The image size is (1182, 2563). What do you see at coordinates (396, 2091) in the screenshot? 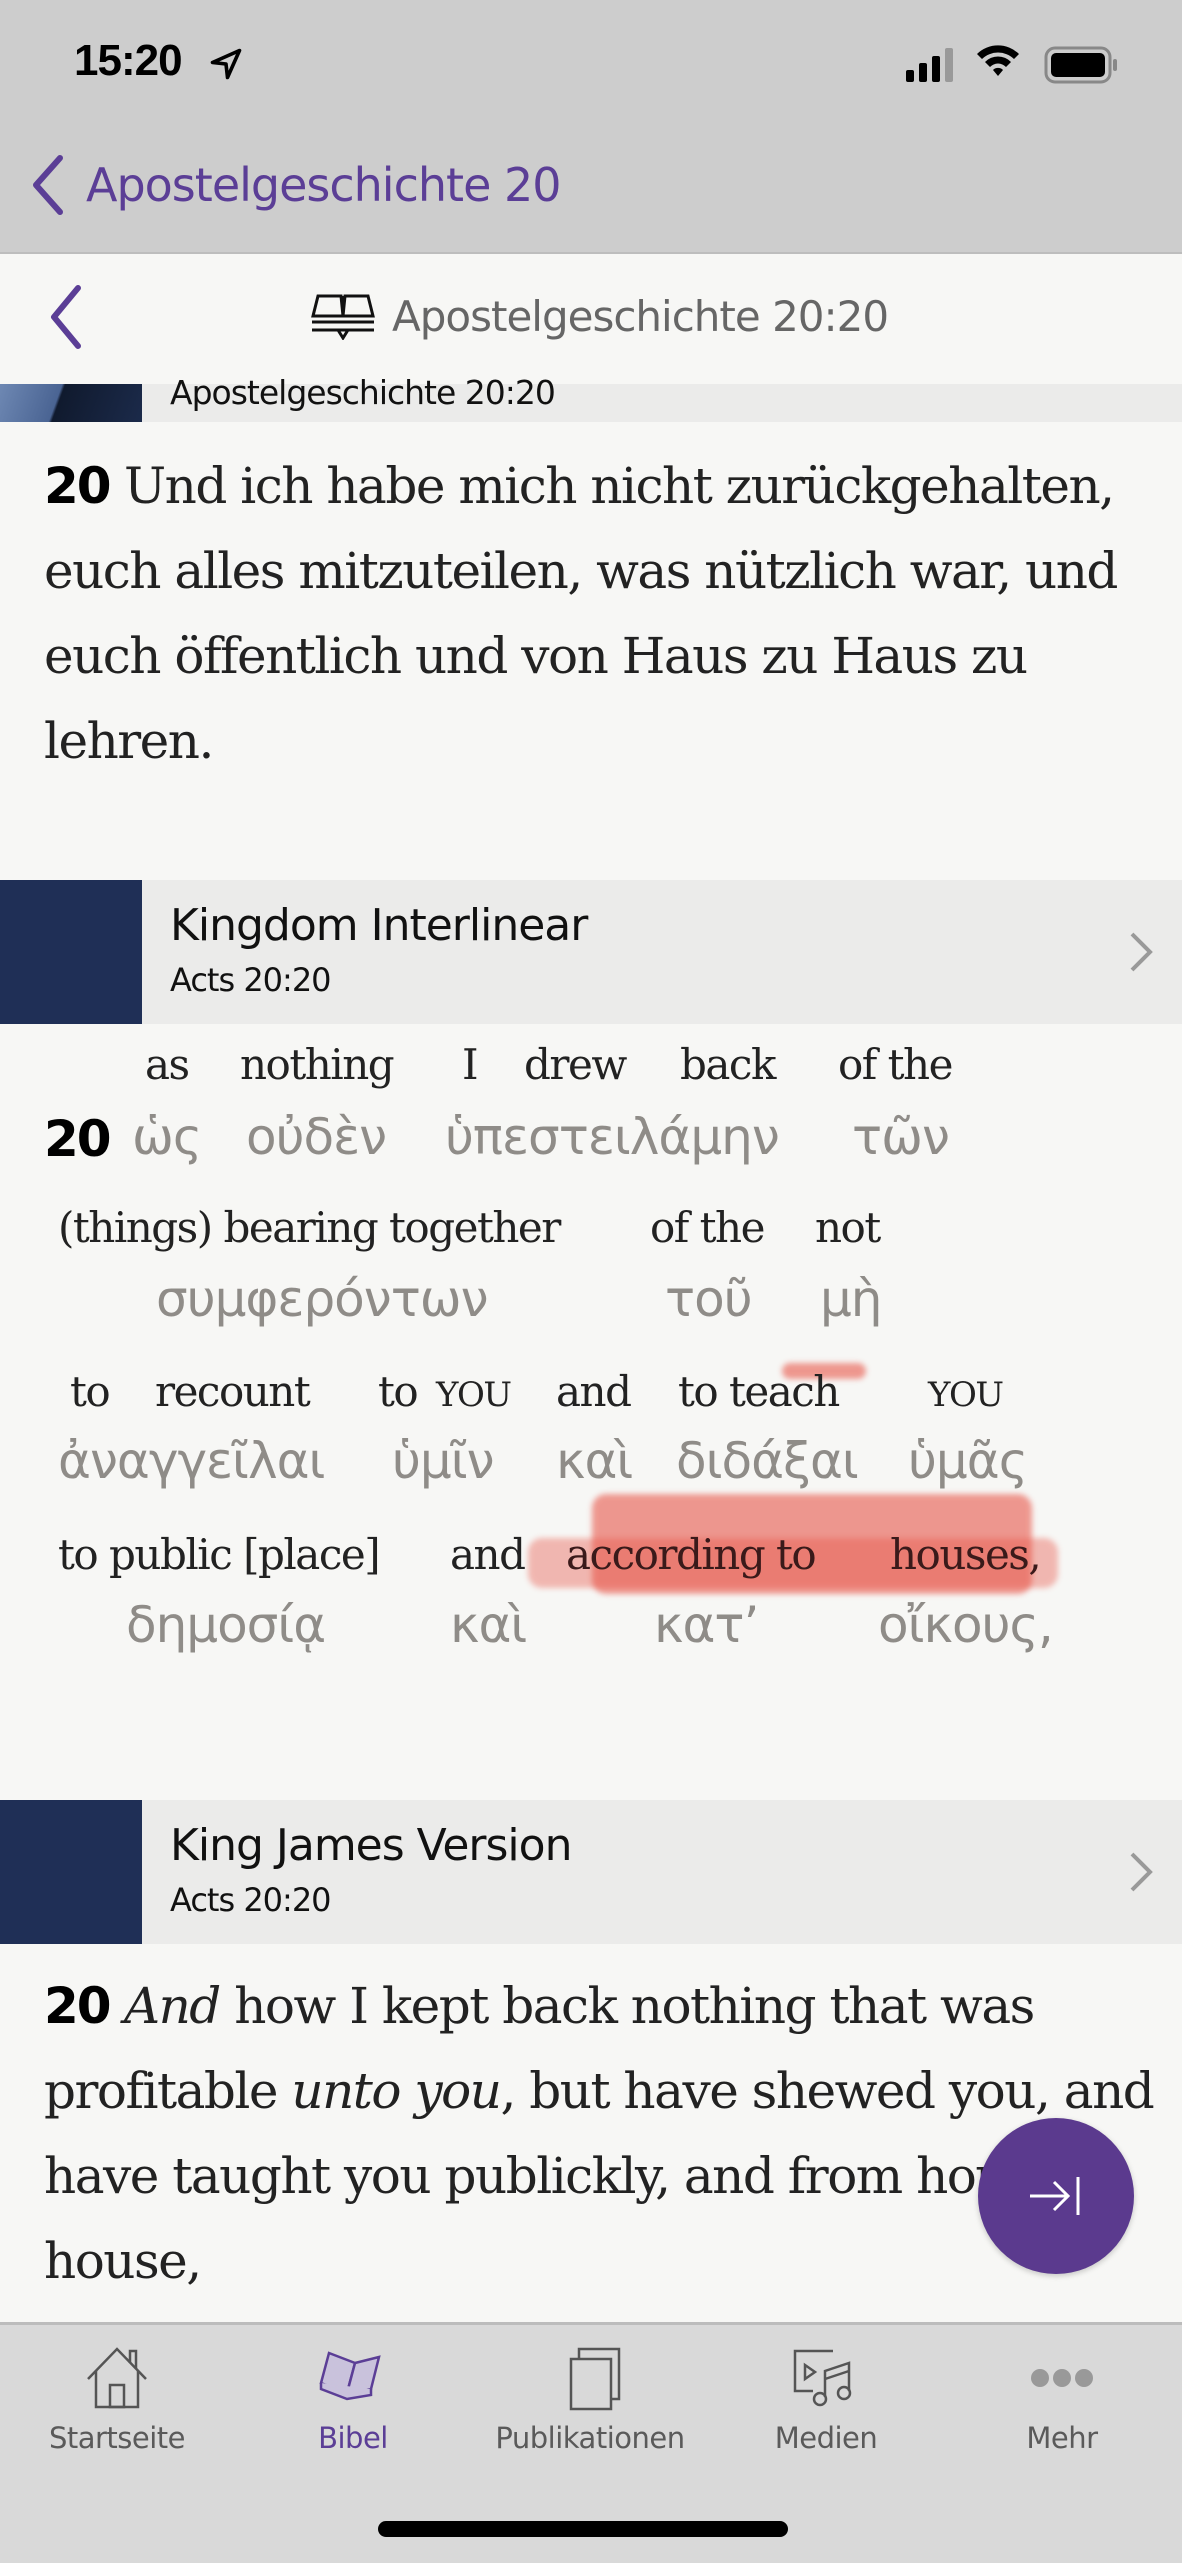
I see `italic-supplied-word: unto you` at bounding box center [396, 2091].